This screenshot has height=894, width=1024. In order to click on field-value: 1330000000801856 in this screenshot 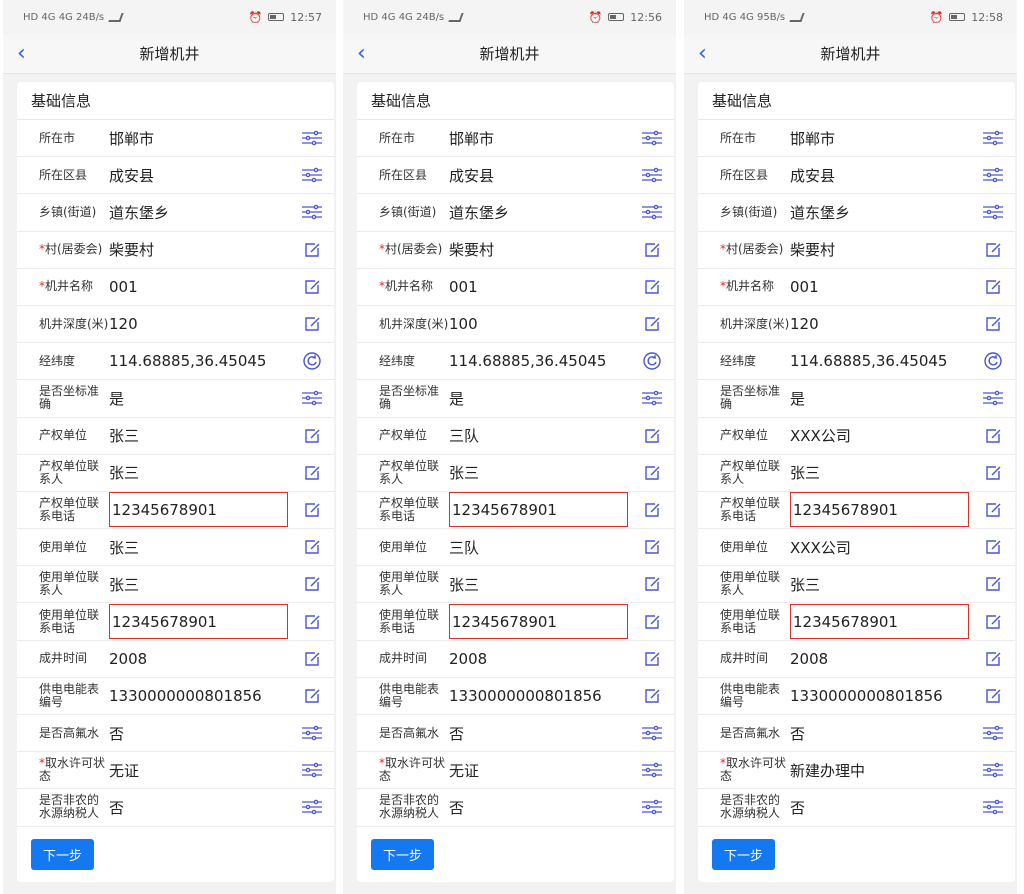, I will do `click(539, 696)`.